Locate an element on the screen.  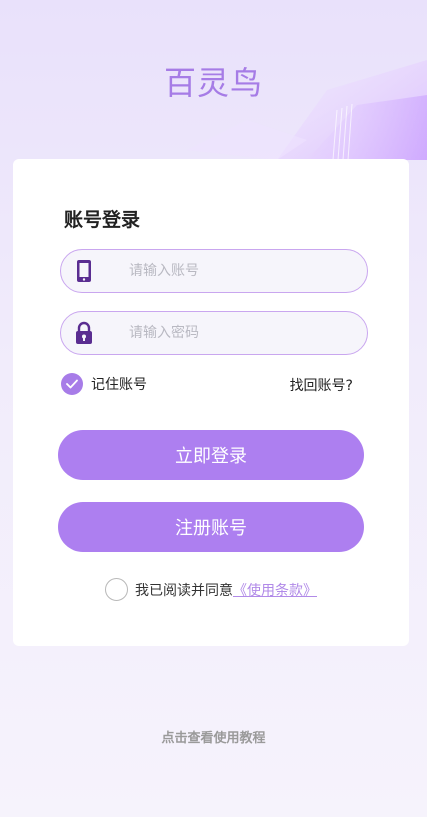
app-title: 百灵鸟 is located at coordinates (213, 83).